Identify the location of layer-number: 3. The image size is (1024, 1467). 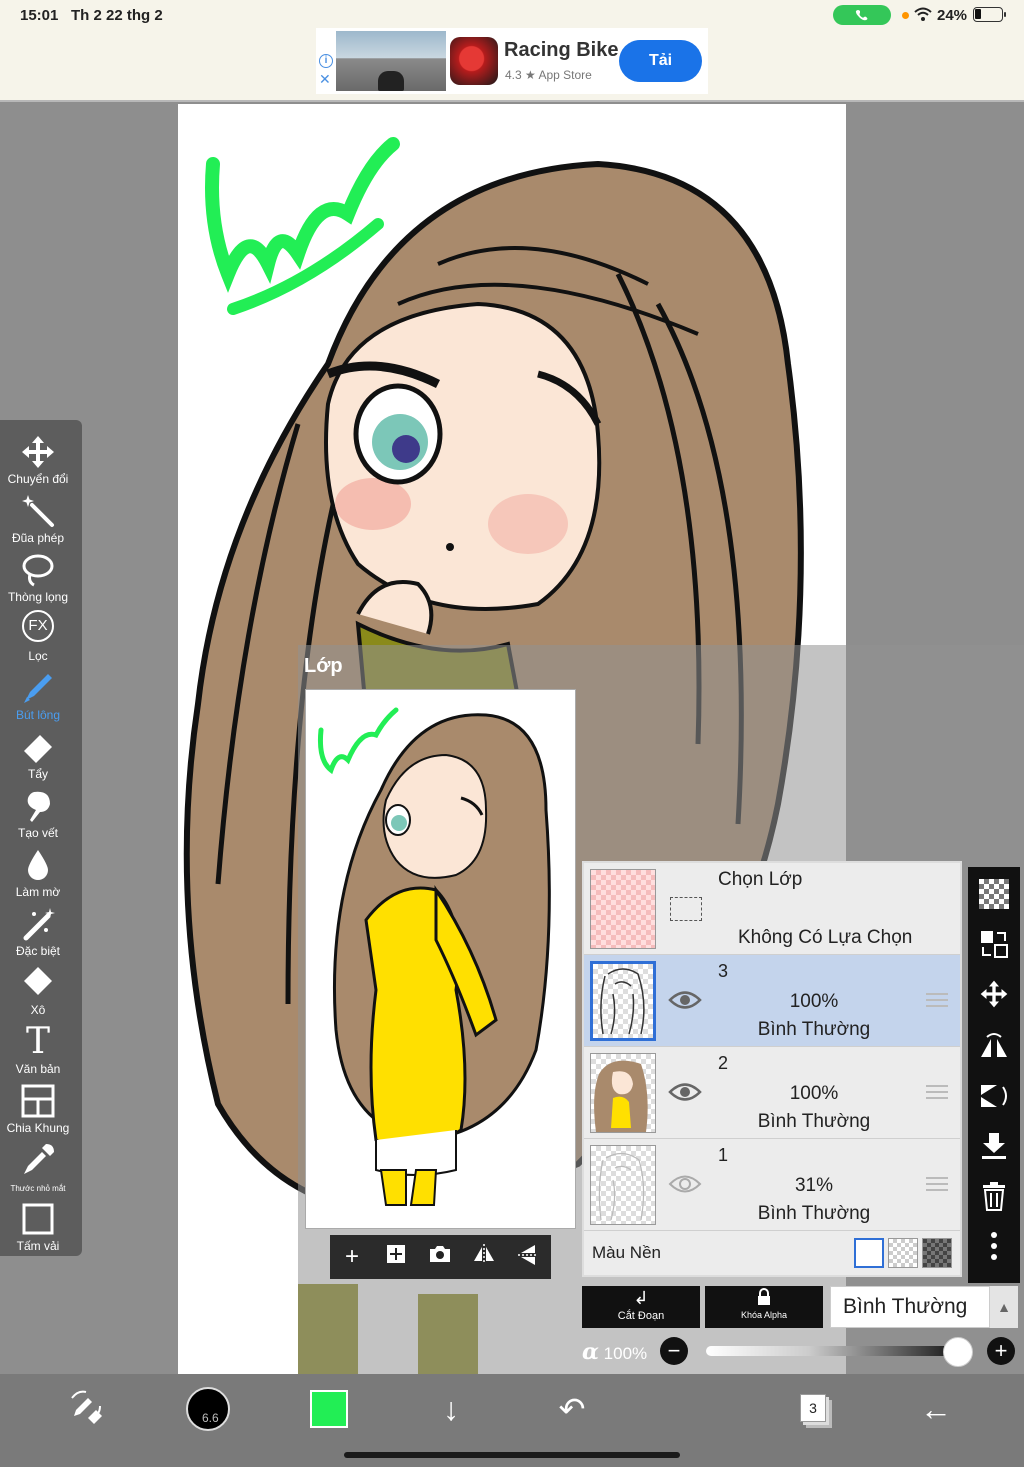
(723, 971).